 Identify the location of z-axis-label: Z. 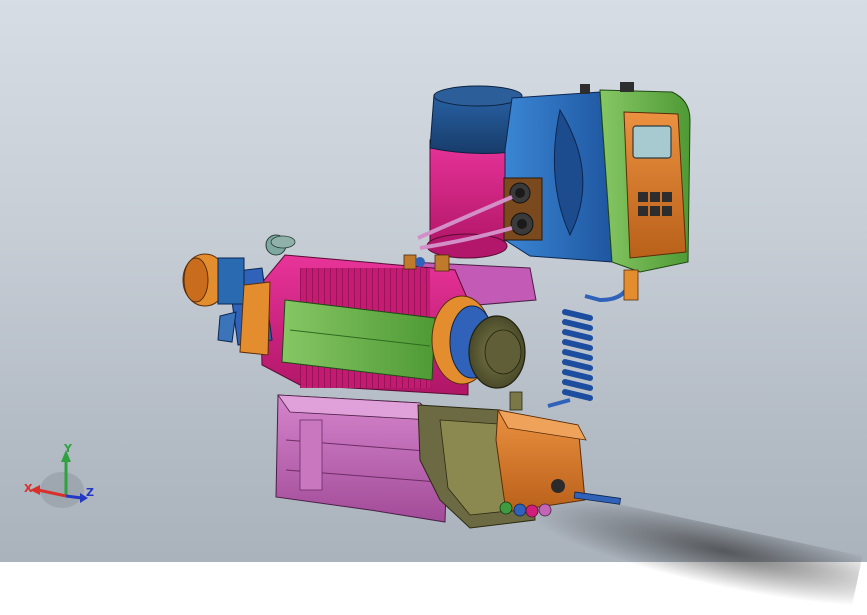
(90, 492).